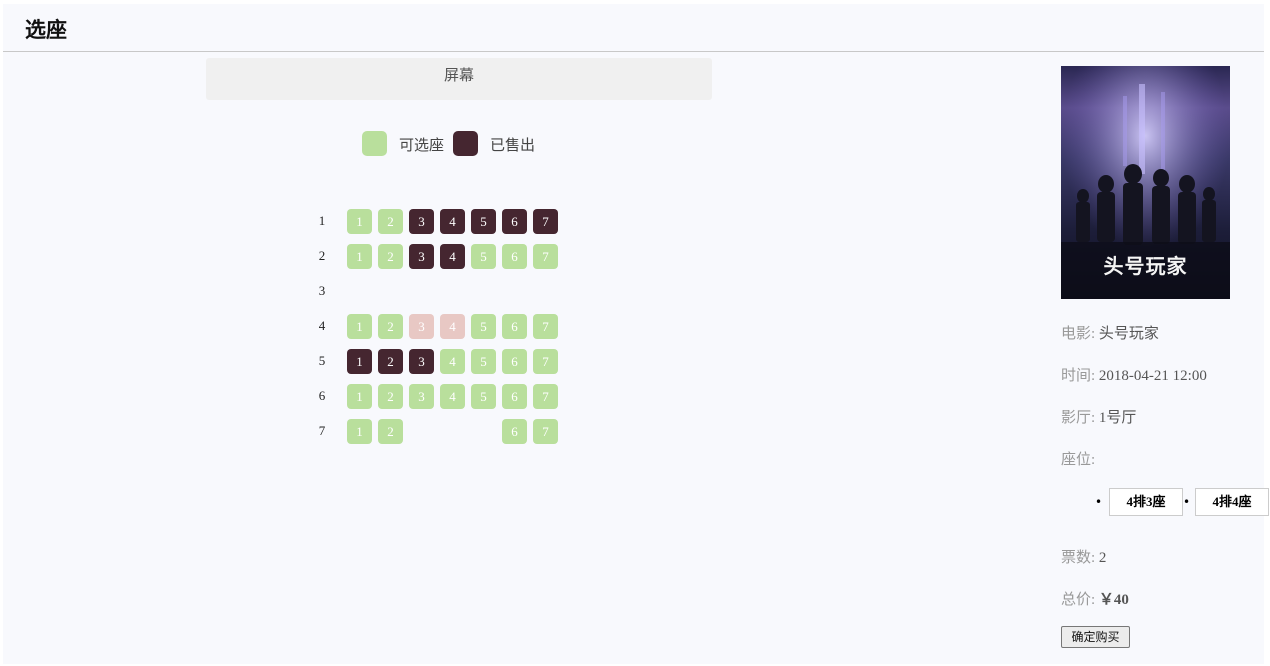 This screenshot has width=1270, height=666. What do you see at coordinates (390, 361) in the screenshot?
I see `seat-sold: 2` at bounding box center [390, 361].